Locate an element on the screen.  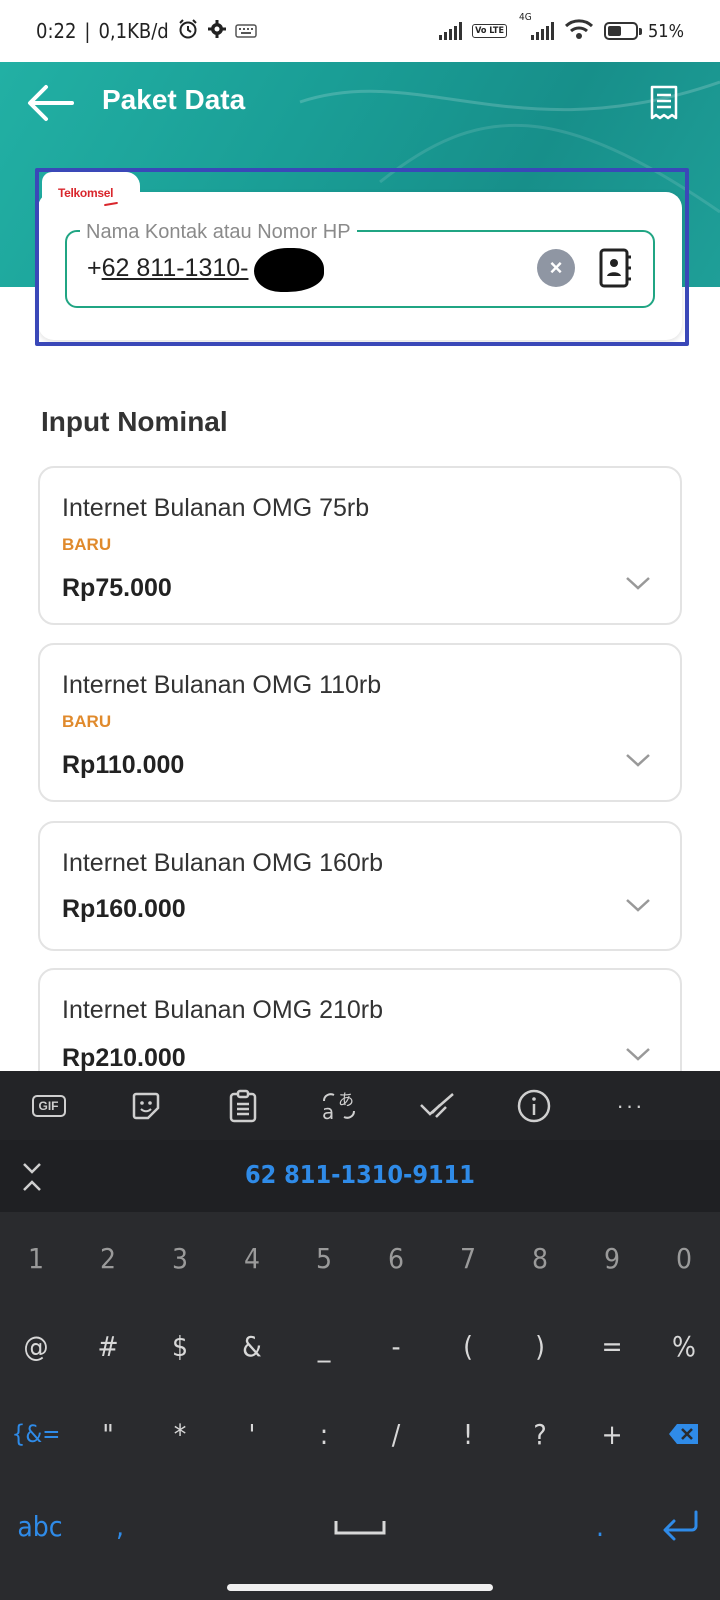
volte-icon: Vo LTE is located at coordinates (489, 31).